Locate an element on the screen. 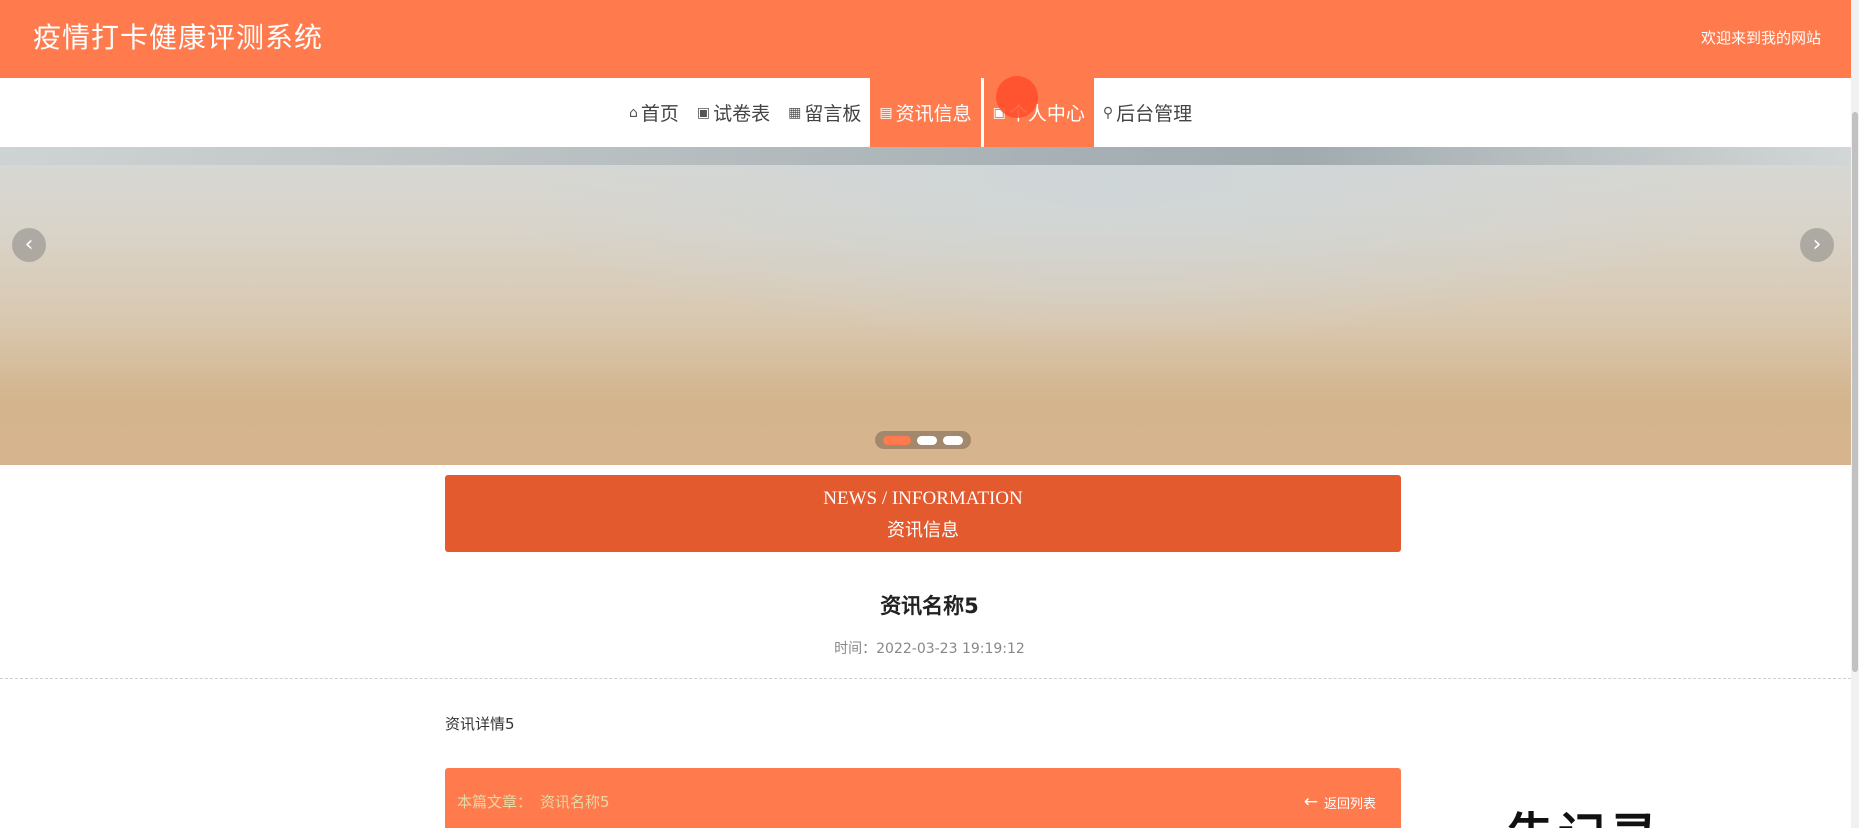 The height and width of the screenshot is (828, 1859). article-body: 资讯详情5 is located at coordinates (480, 724).